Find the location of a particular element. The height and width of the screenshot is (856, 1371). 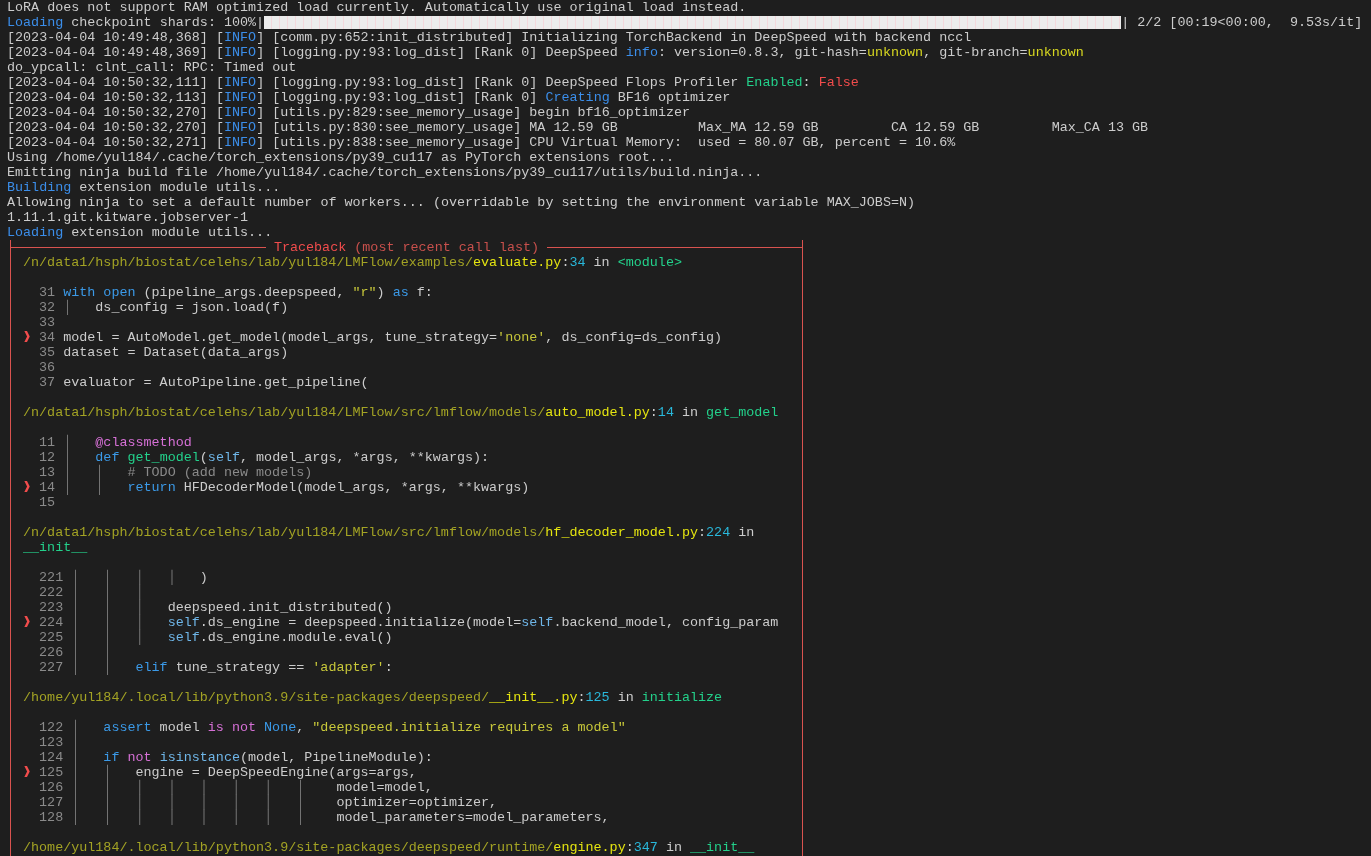

line-number: 227 is located at coordinates (51, 667).